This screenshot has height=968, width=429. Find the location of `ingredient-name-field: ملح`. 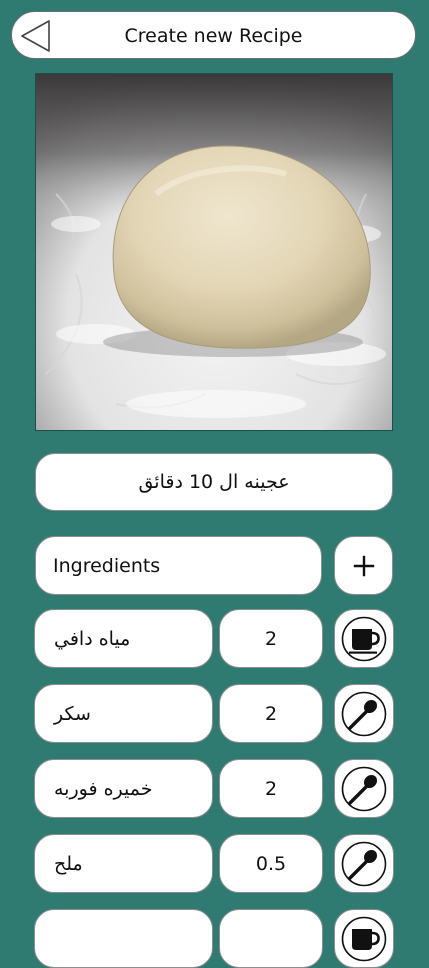

ingredient-name-field: ملح is located at coordinates (123, 863).